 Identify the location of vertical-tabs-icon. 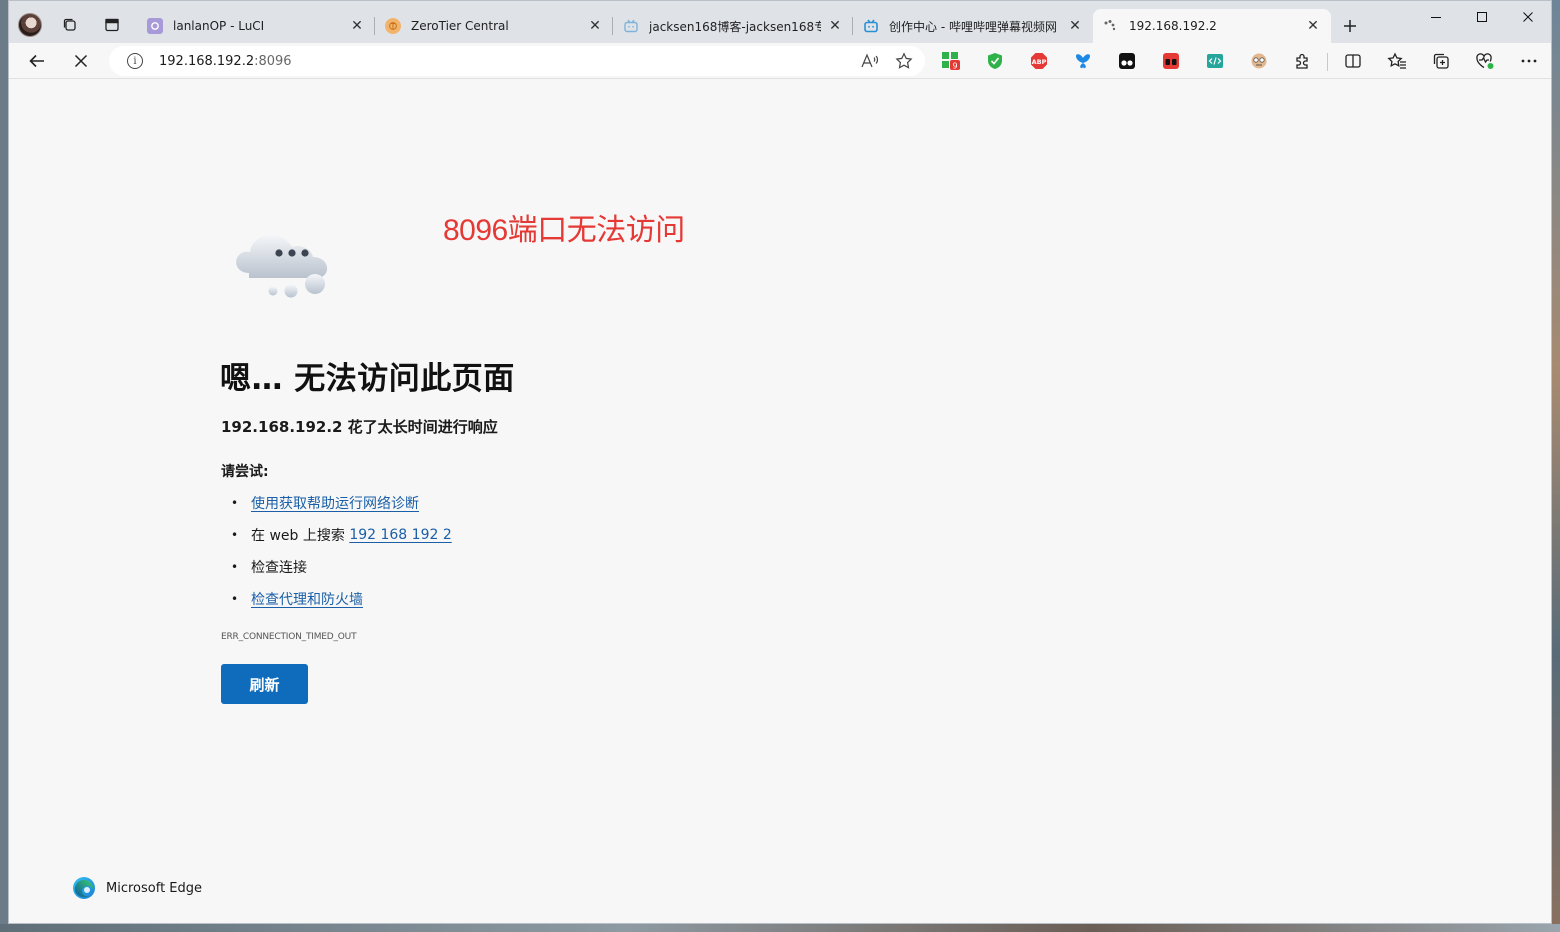
(112, 25).